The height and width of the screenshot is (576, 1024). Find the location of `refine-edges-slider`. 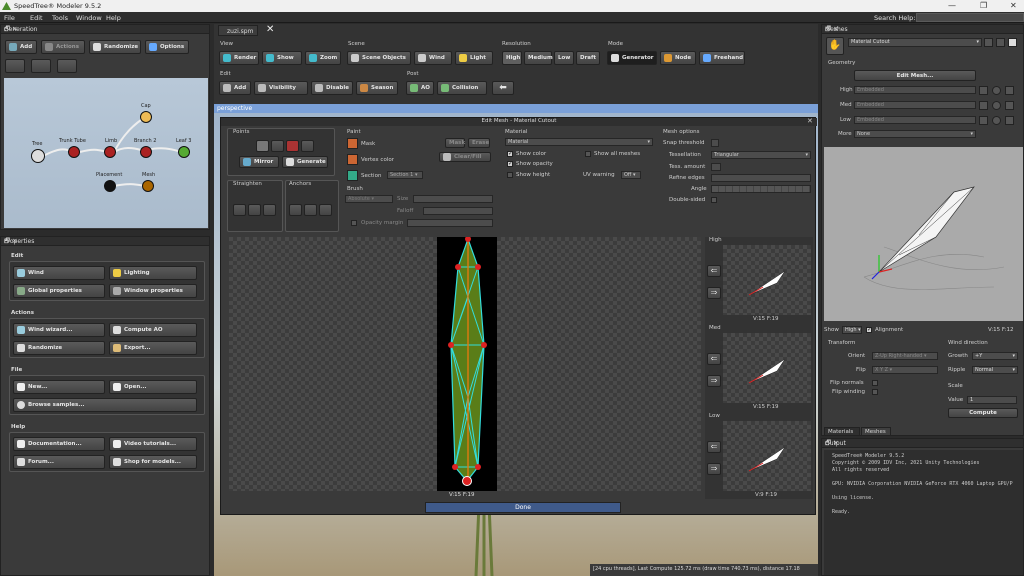

refine-edges-slider is located at coordinates (761, 178).